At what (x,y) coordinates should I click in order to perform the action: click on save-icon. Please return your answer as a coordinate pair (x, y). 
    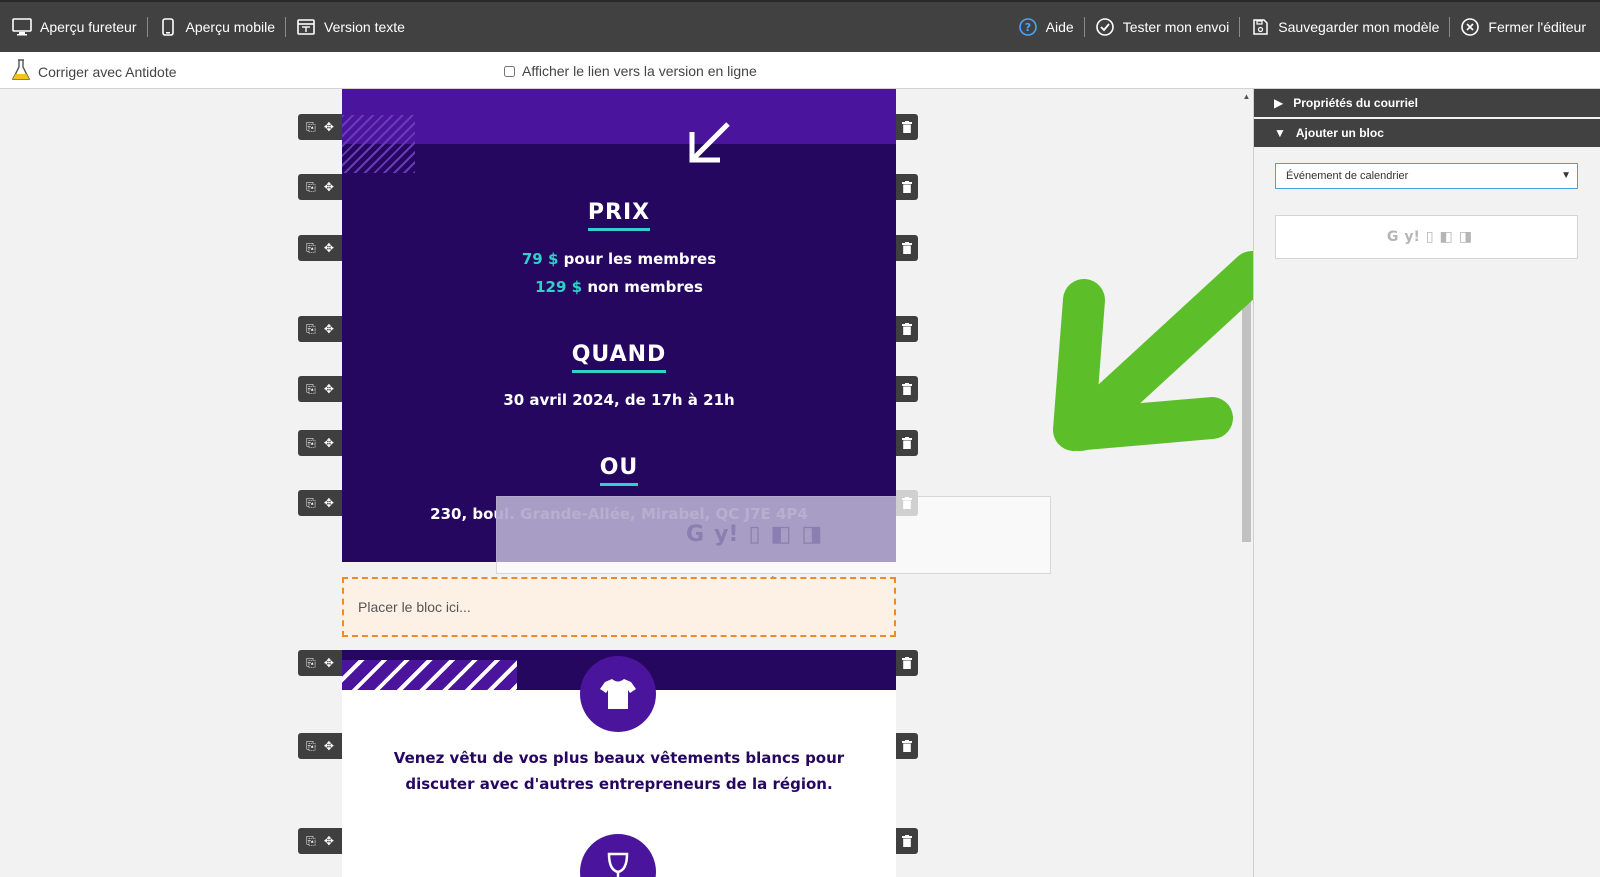
    Looking at the image, I should click on (1260, 27).